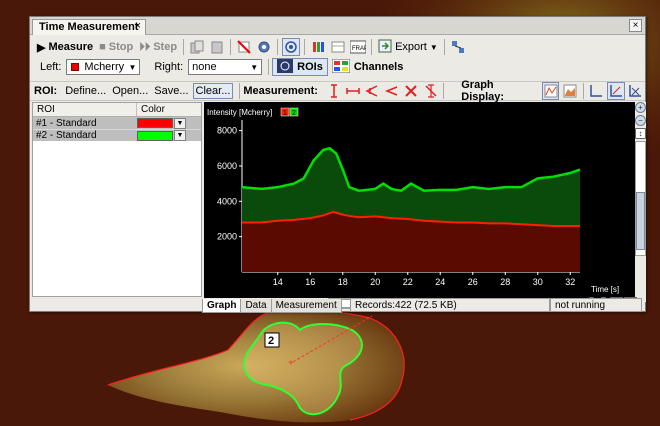  I want to click on left-channel-value: Mcherry, so click(104, 67).